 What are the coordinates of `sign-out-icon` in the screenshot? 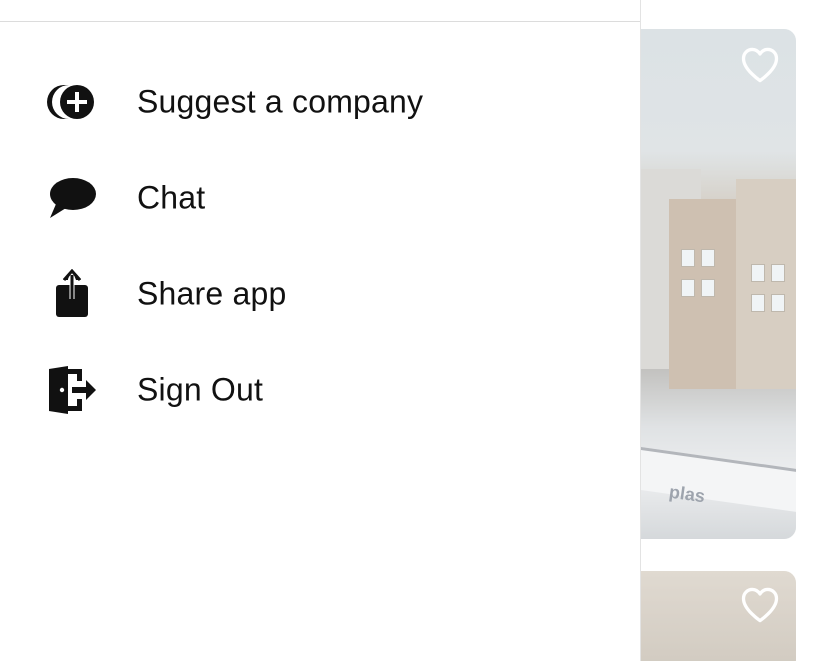 It's located at (72, 390).